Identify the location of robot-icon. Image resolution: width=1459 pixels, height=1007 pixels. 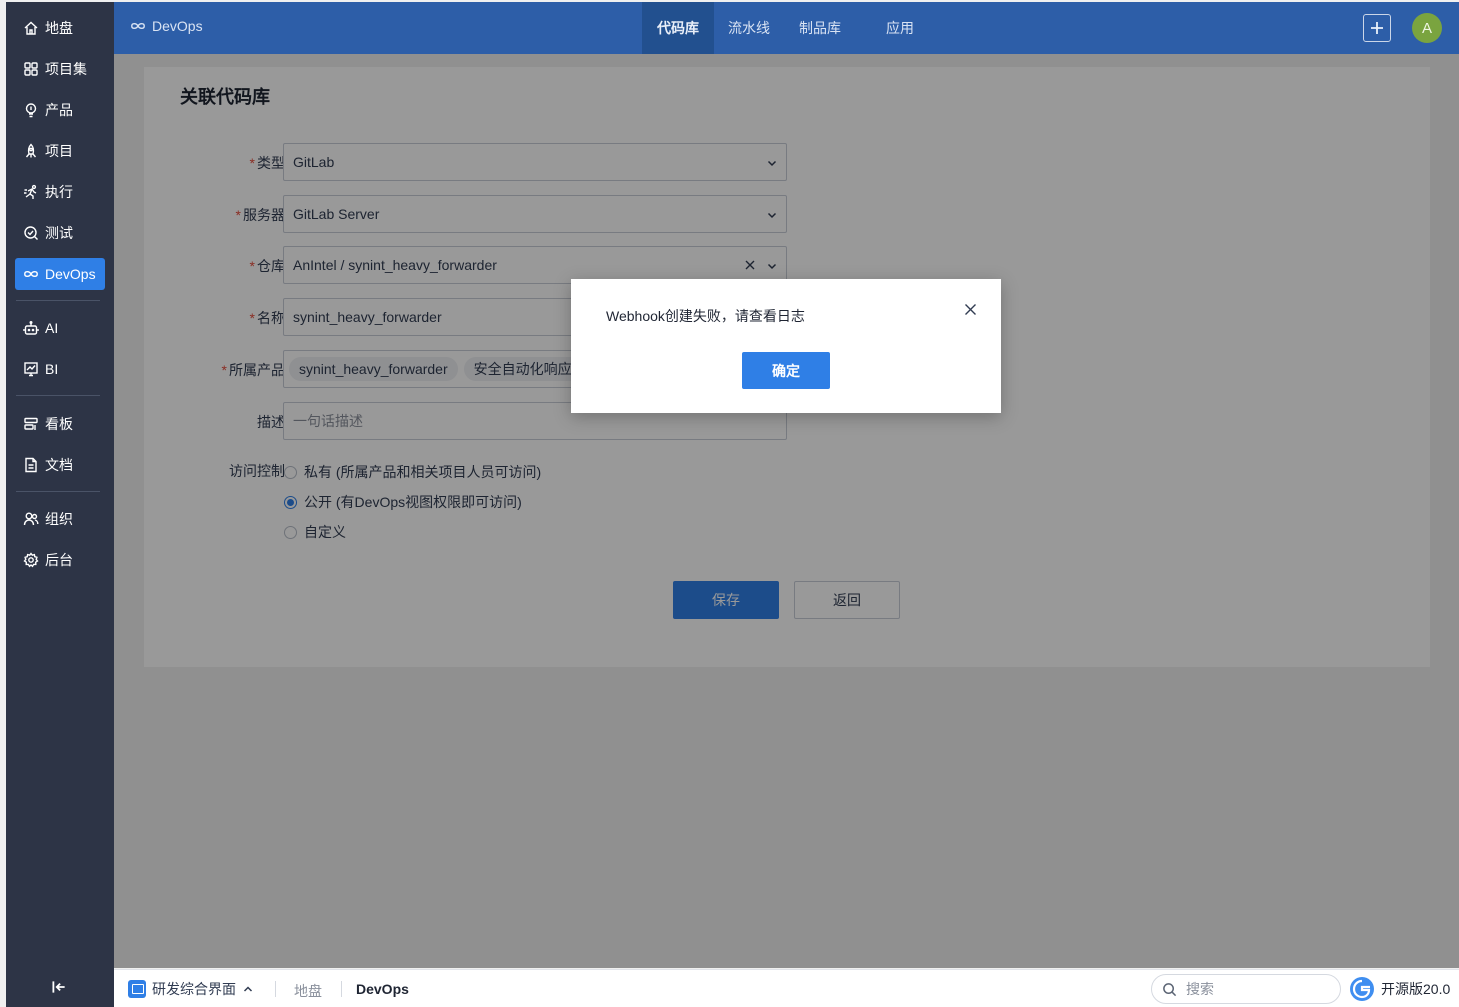
(31, 328).